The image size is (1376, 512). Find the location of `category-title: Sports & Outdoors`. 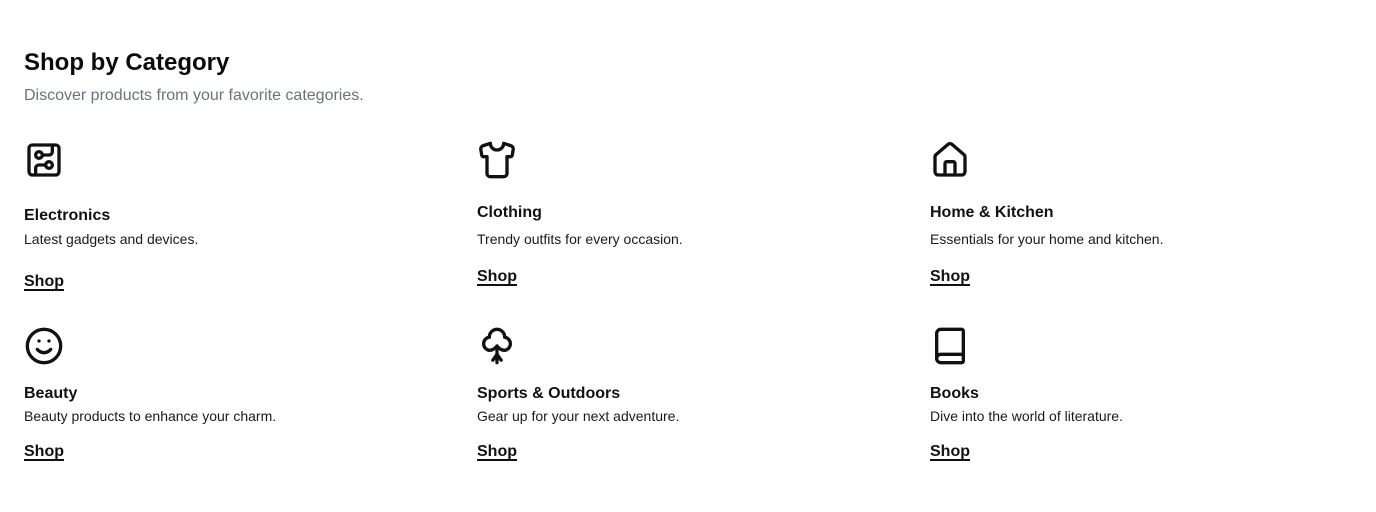

category-title: Sports & Outdoors is located at coordinates (549, 393).